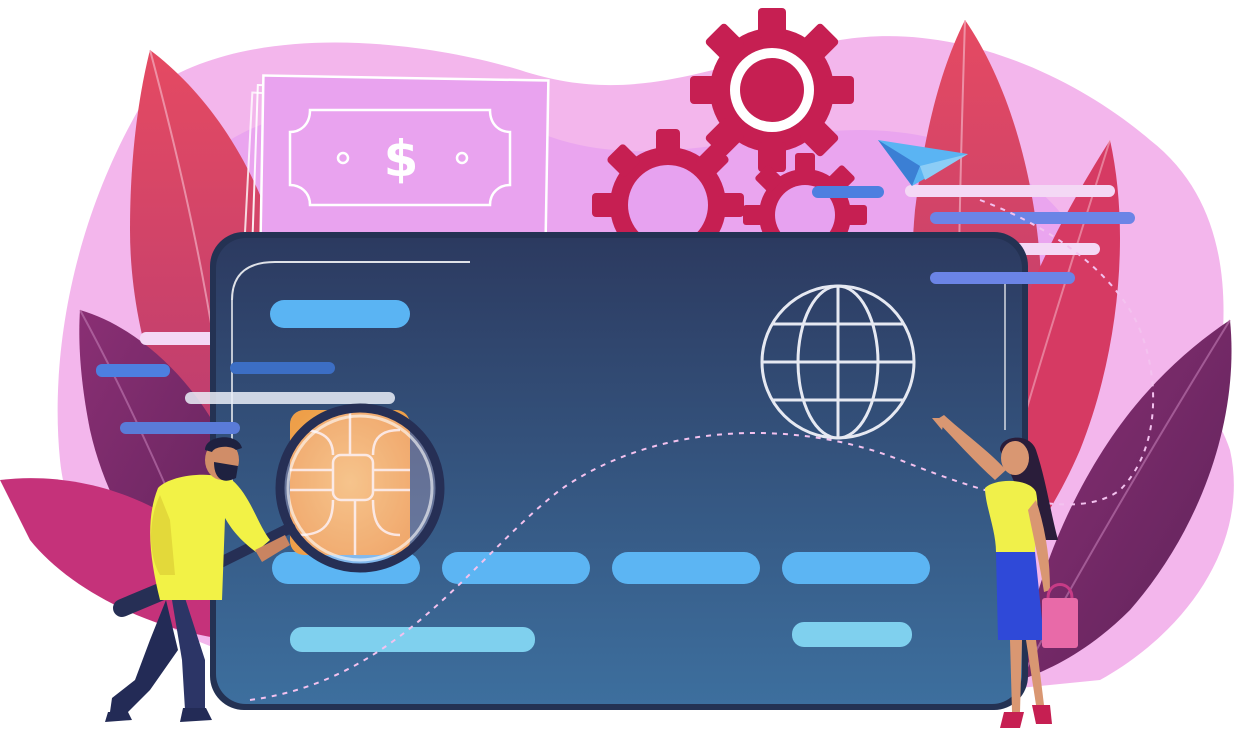  What do you see at coordinates (340, 314) in the screenshot?
I see `card-label-bar` at bounding box center [340, 314].